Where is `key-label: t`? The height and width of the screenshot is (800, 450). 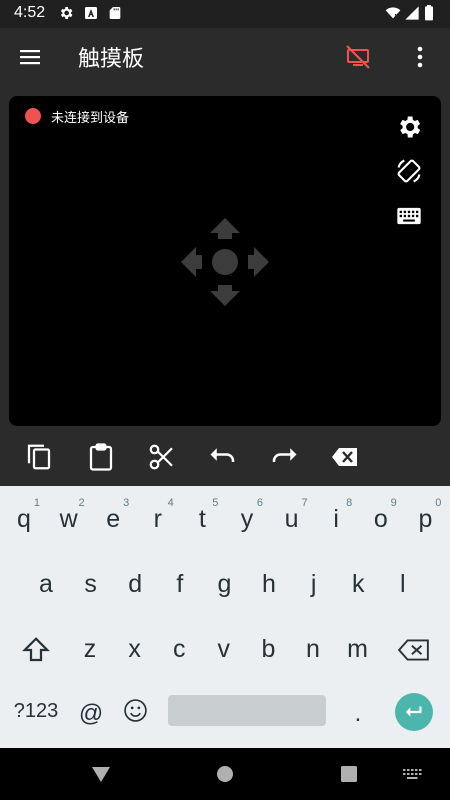 key-label: t is located at coordinates (202, 519).